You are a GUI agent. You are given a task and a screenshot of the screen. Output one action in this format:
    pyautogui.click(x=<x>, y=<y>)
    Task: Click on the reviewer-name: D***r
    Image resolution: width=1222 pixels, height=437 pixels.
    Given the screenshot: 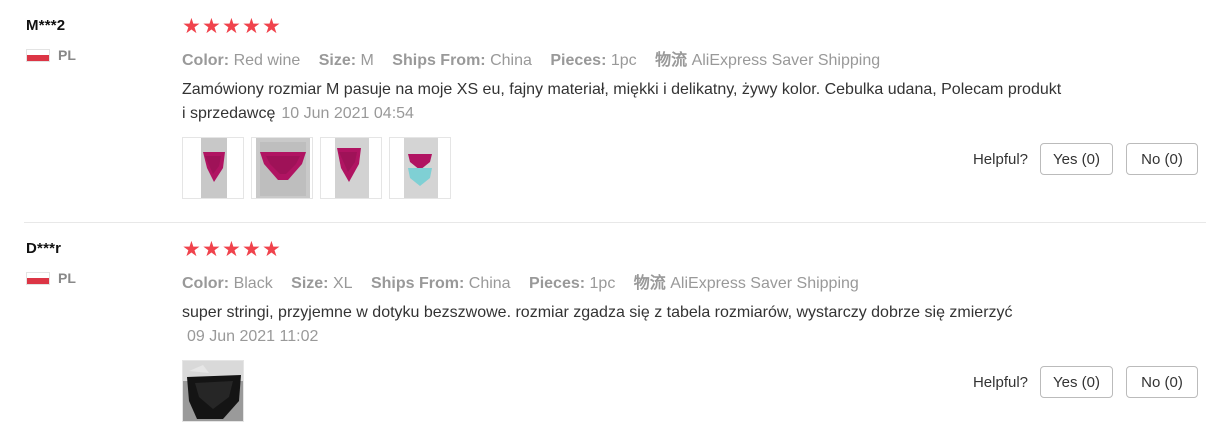 What is the action you would take?
    pyautogui.click(x=44, y=248)
    